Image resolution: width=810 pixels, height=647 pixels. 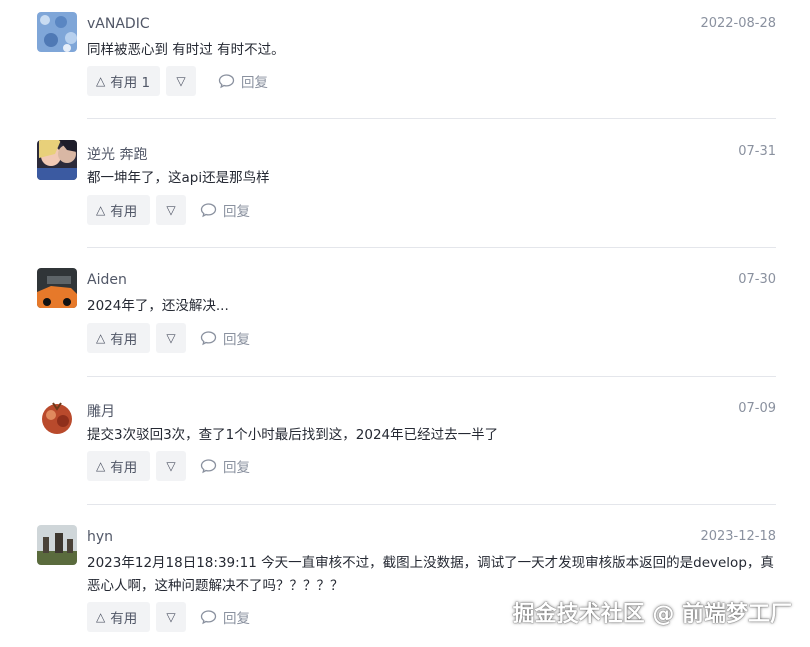 What do you see at coordinates (117, 154) in the screenshot?
I see `username: 逆光 奔跑` at bounding box center [117, 154].